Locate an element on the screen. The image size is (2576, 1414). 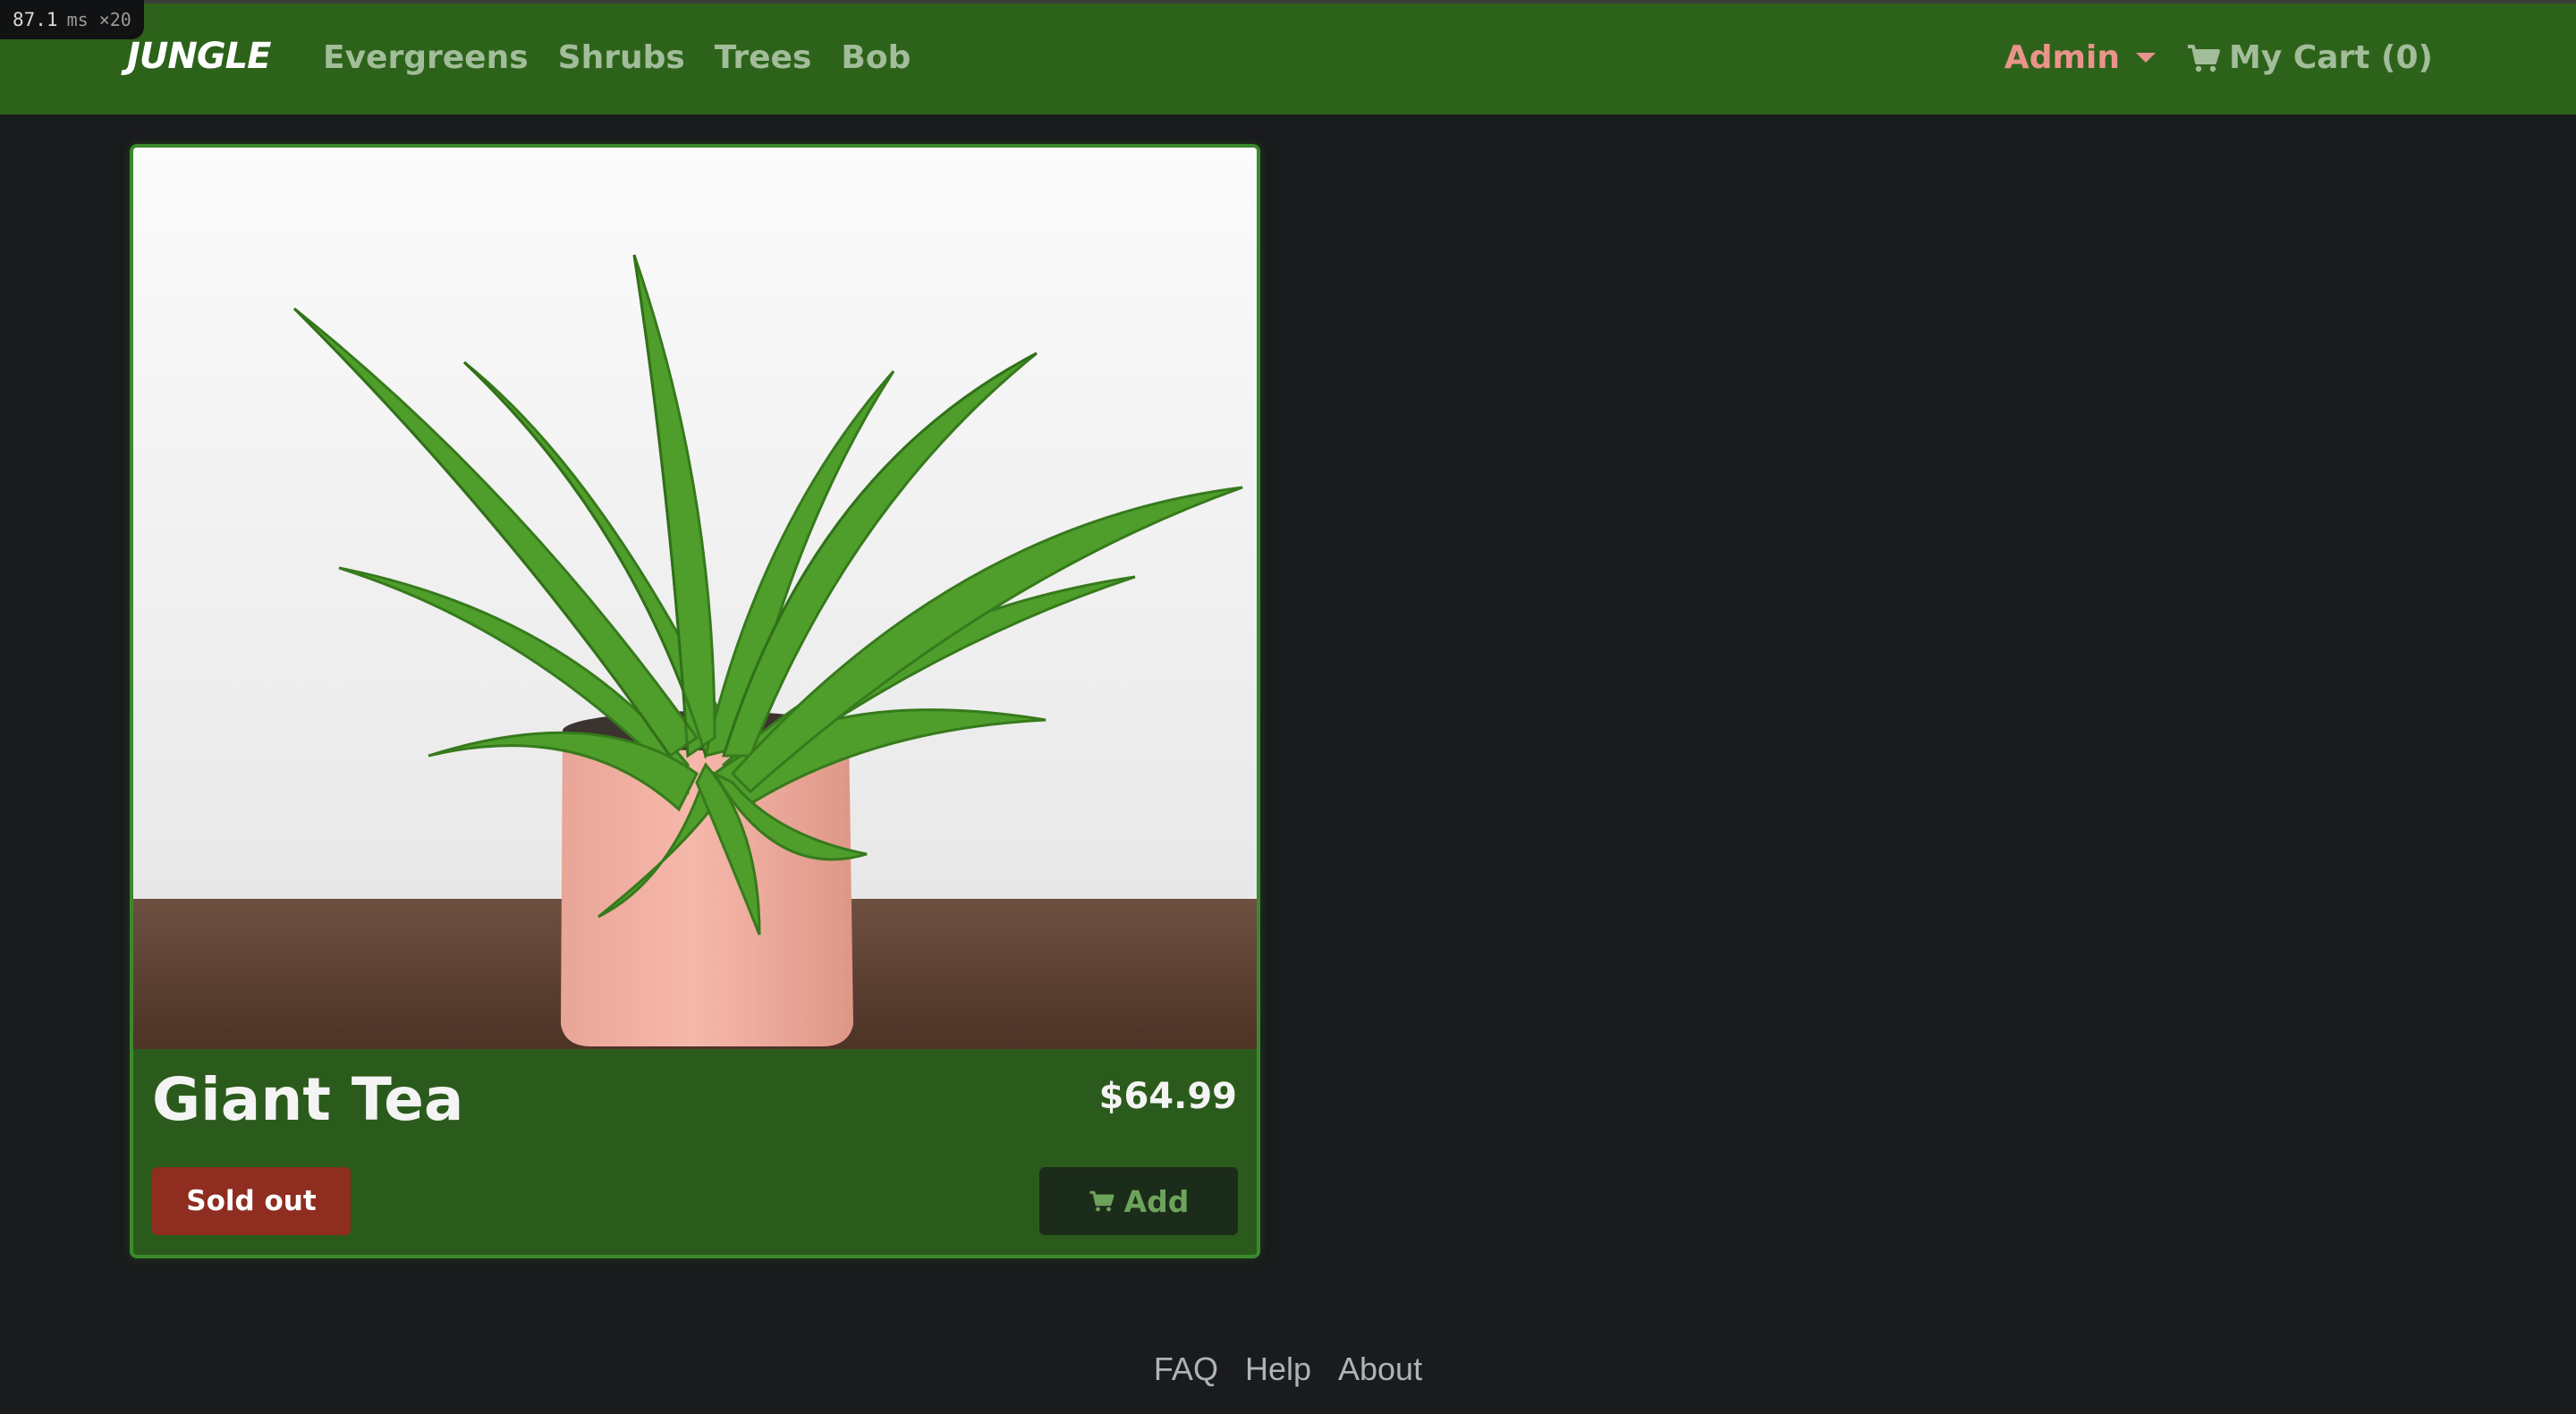
perf-badge: 87.1 ms ×20 is located at coordinates (72, 19).